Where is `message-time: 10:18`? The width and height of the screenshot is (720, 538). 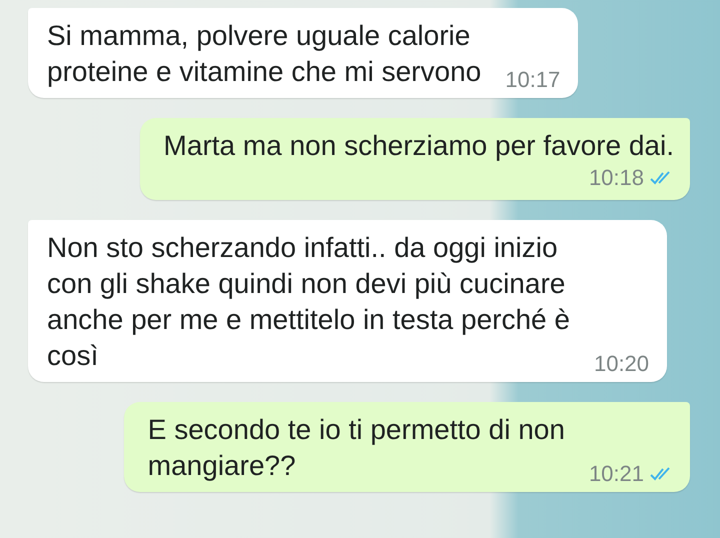 message-time: 10:18 is located at coordinates (616, 178).